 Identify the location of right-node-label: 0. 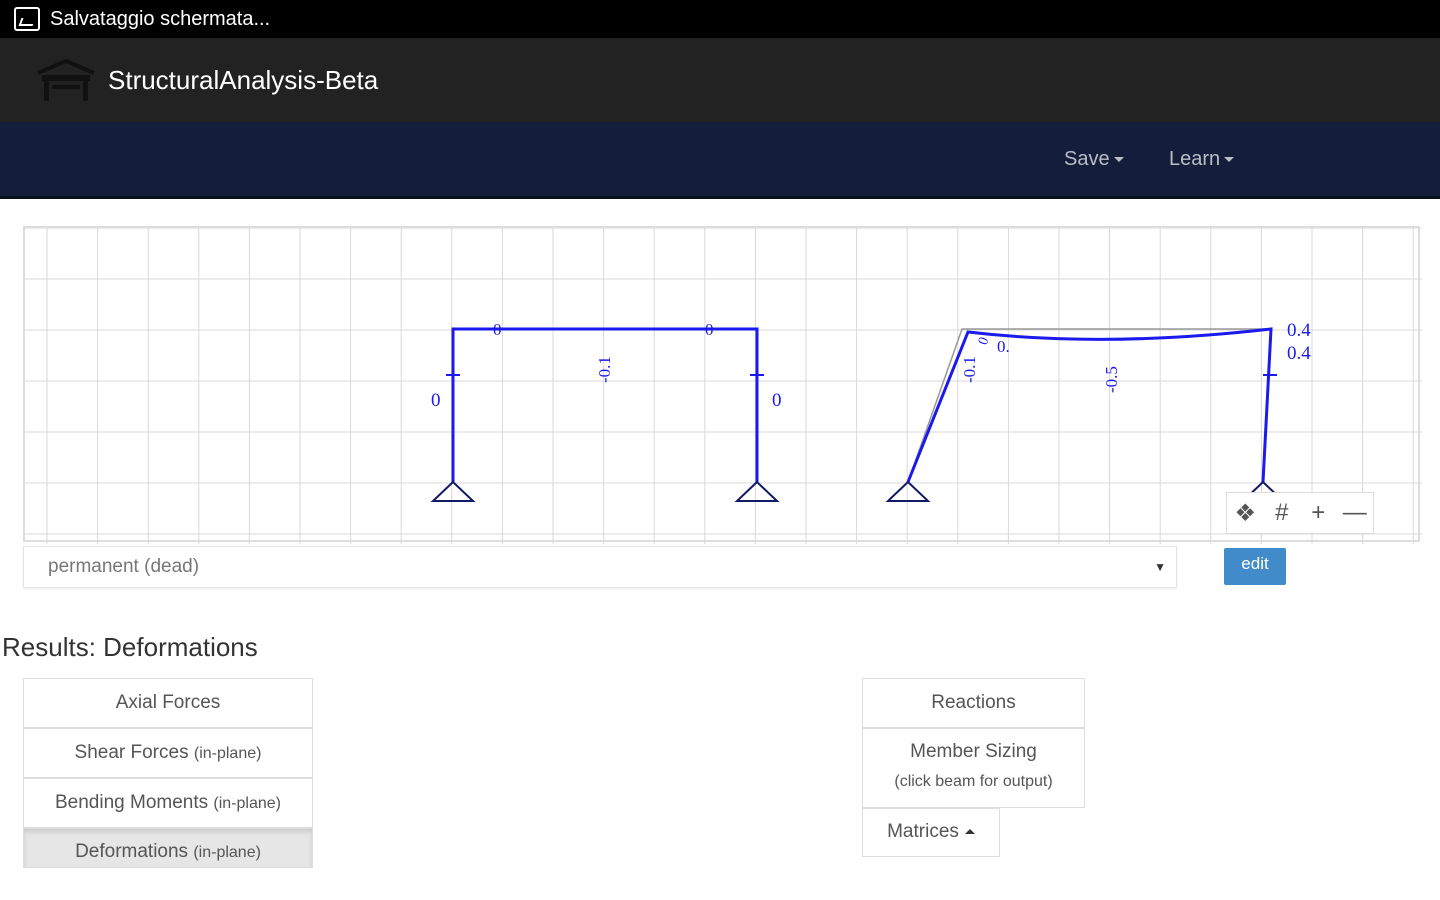
(709, 329).